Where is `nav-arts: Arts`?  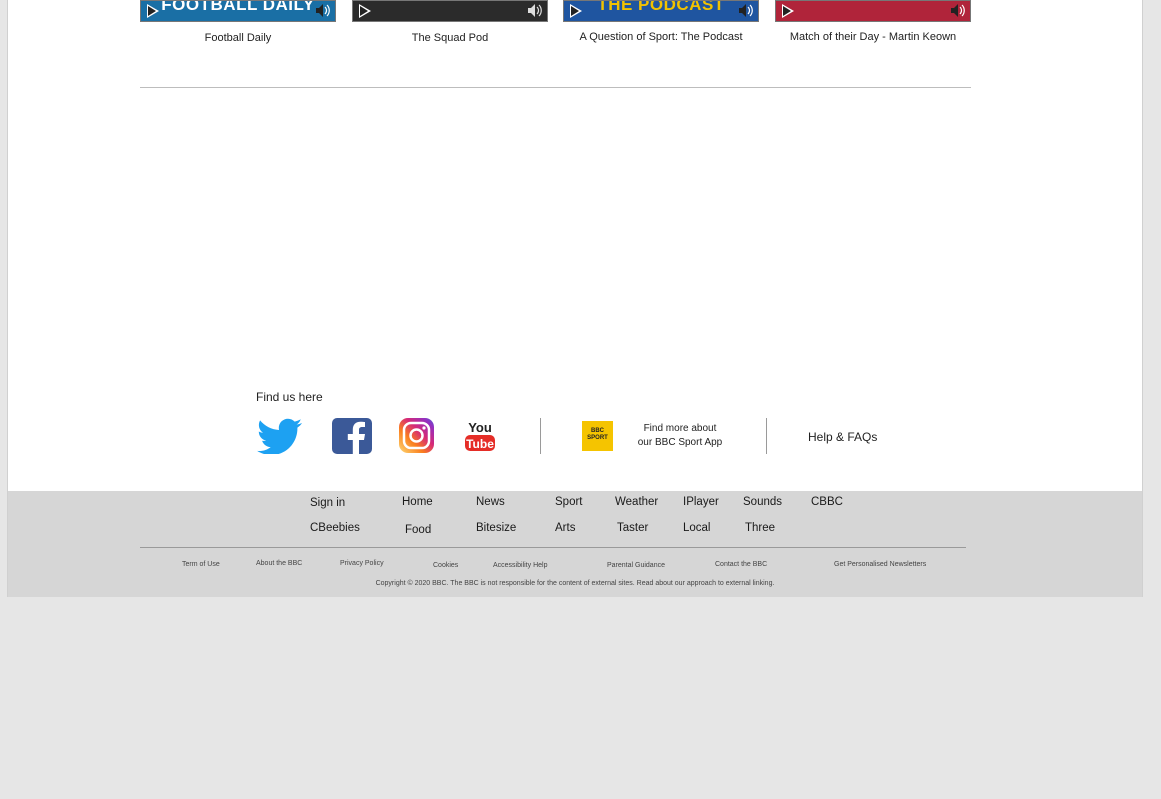
nav-arts: Arts is located at coordinates (565, 528).